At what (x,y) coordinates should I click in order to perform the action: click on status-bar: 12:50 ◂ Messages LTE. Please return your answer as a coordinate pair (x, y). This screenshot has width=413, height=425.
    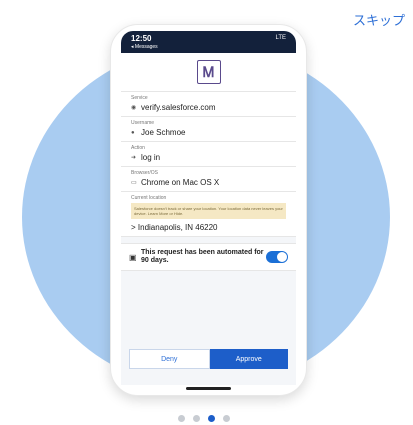
    Looking at the image, I should click on (208, 42).